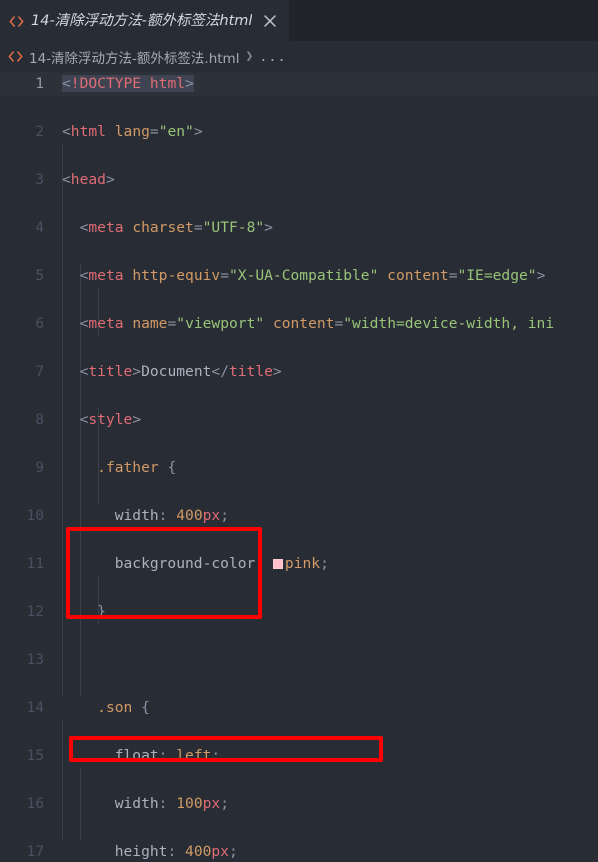 The height and width of the screenshot is (862, 598). What do you see at coordinates (299, 516) in the screenshot?
I see `code-line: 10 width: 400px;` at bounding box center [299, 516].